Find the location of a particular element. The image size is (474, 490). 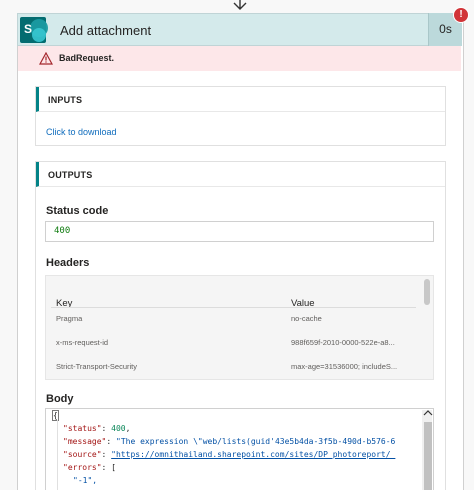

status-code-label: Status code is located at coordinates (77, 211).